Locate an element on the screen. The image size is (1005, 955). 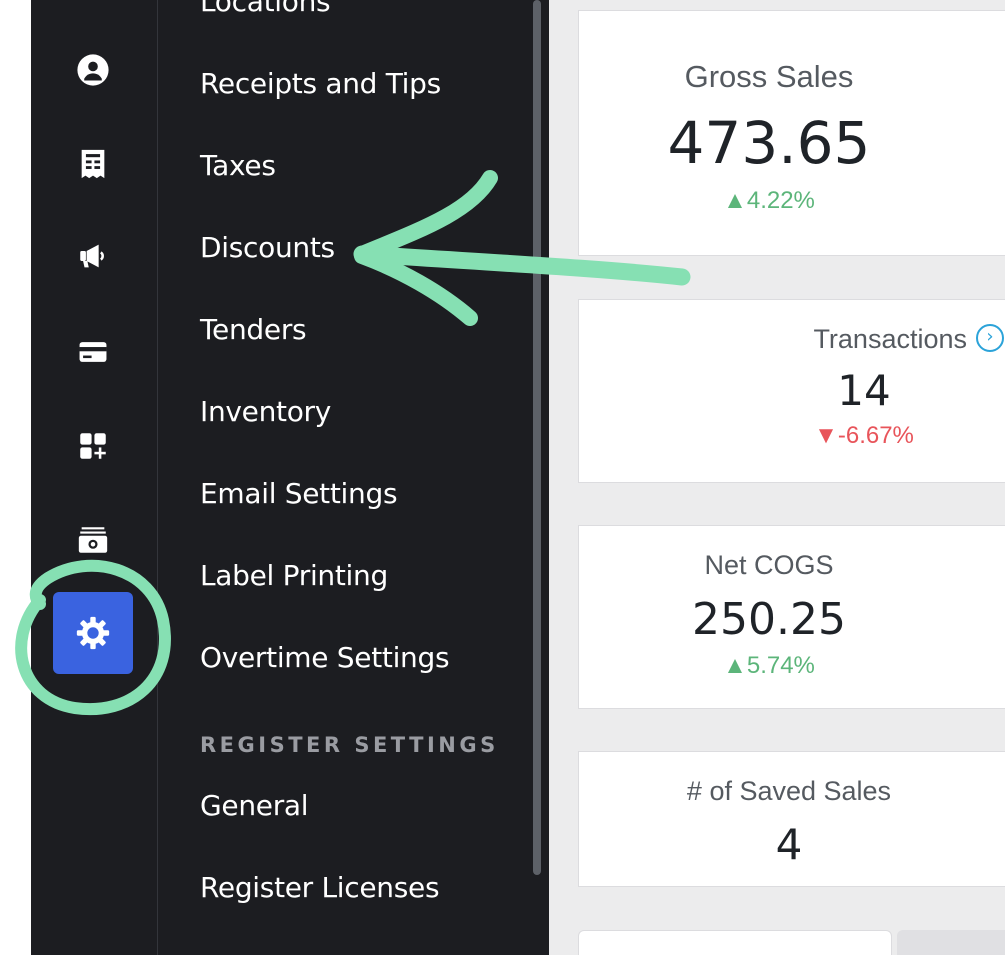
card-title: Net COGS is located at coordinates (769, 565).